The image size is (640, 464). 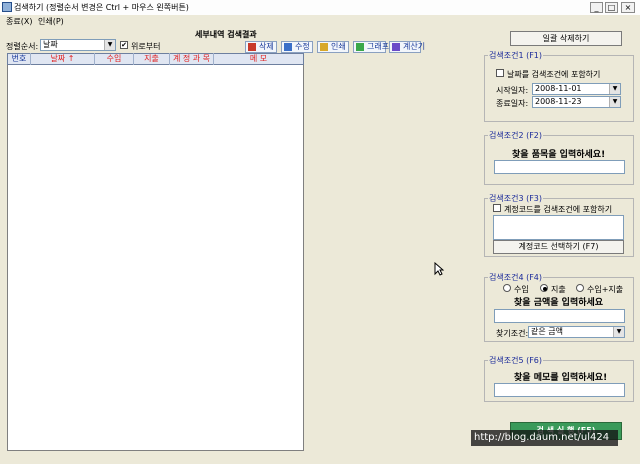 What do you see at coordinates (566, 38) in the screenshot?
I see `bulk-delete-button: 일괄 삭제하기` at bounding box center [566, 38].